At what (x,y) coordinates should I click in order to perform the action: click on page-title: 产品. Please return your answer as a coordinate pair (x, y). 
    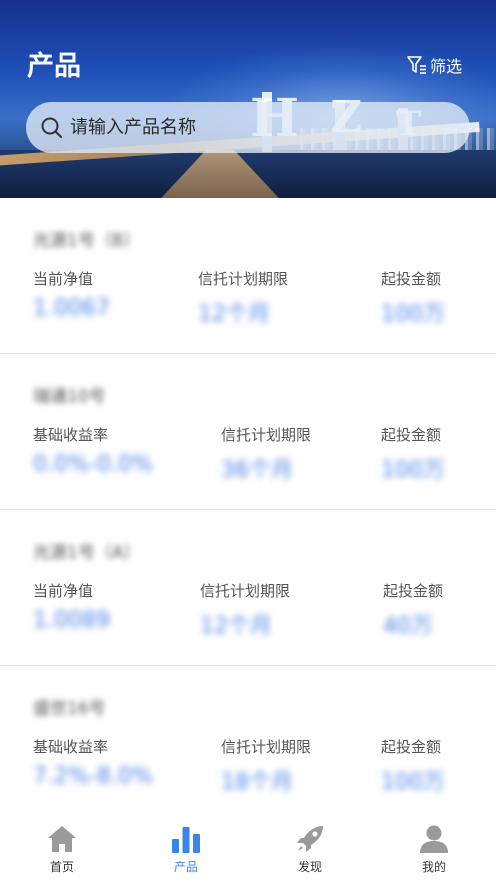
    Looking at the image, I should click on (54, 66).